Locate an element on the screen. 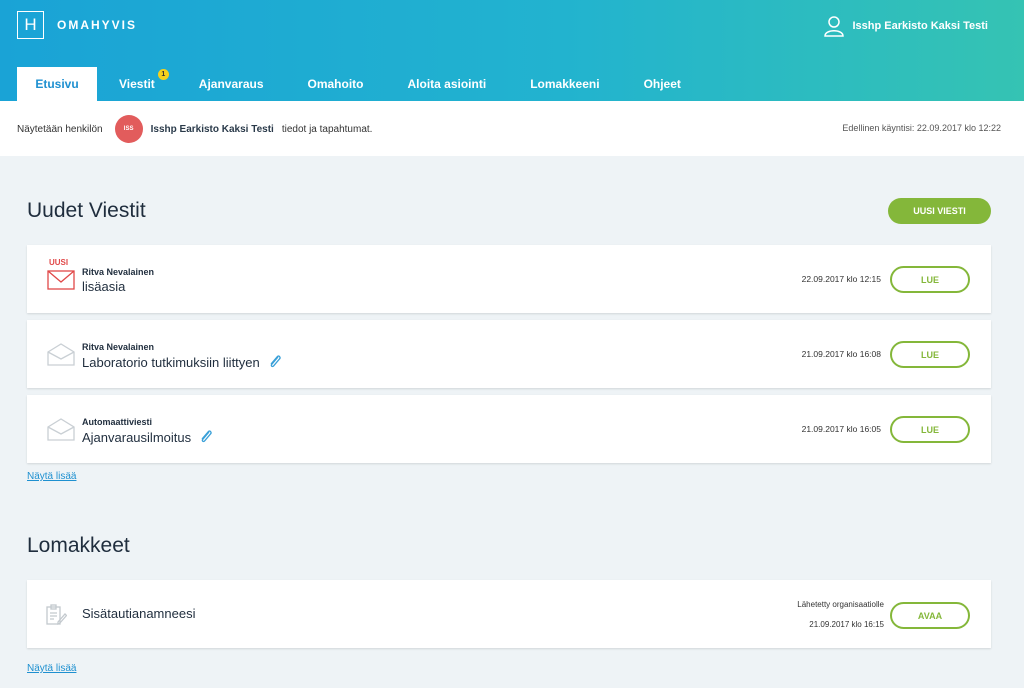 This screenshot has height=688, width=1024. form-name: Sisätautianamneesi is located at coordinates (138, 613).